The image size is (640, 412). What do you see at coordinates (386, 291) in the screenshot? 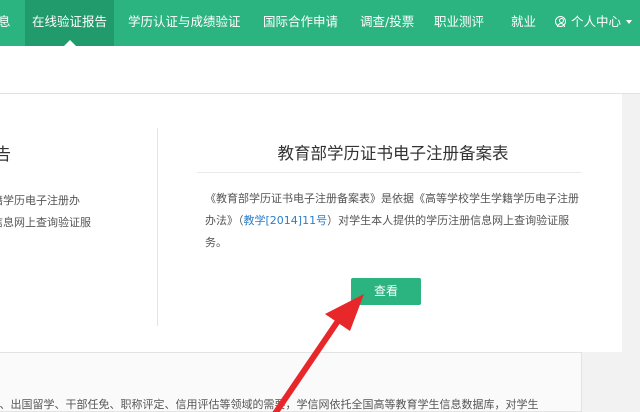
I see `view-button: 查看` at bounding box center [386, 291].